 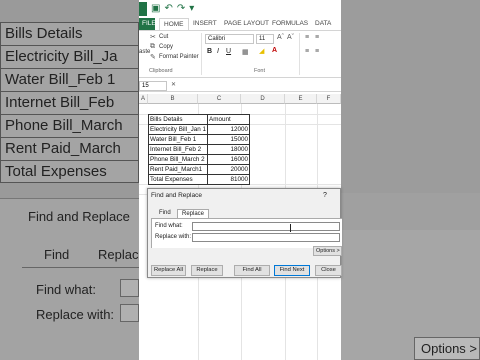 What do you see at coordinates (66, 289) in the screenshot?
I see `zoomed-find-label: Find what:` at bounding box center [66, 289].